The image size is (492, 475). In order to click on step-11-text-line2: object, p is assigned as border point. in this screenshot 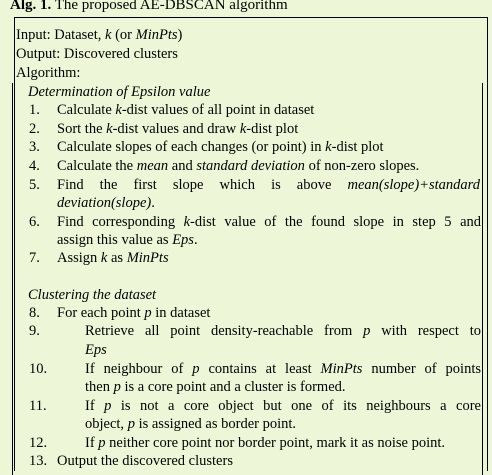, I will do `click(191, 424)`.